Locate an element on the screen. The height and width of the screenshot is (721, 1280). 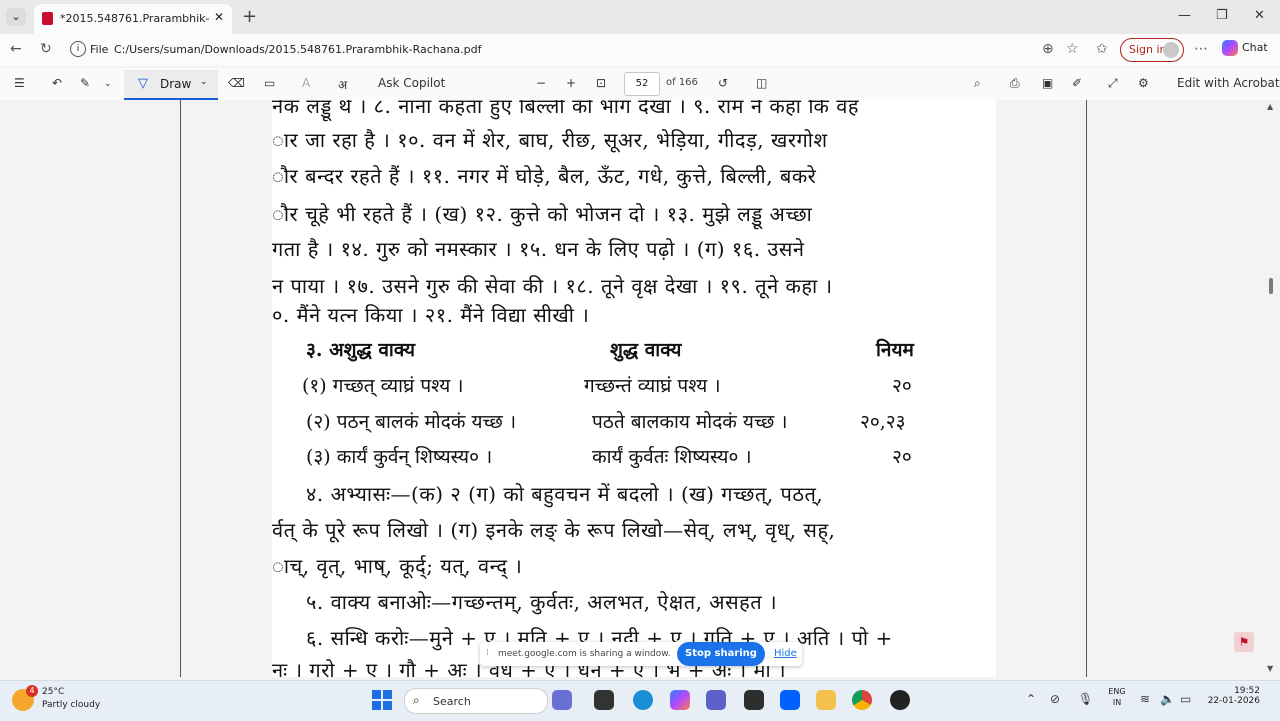
scroll-down-icon: ▼ is located at coordinates (1270, 668).